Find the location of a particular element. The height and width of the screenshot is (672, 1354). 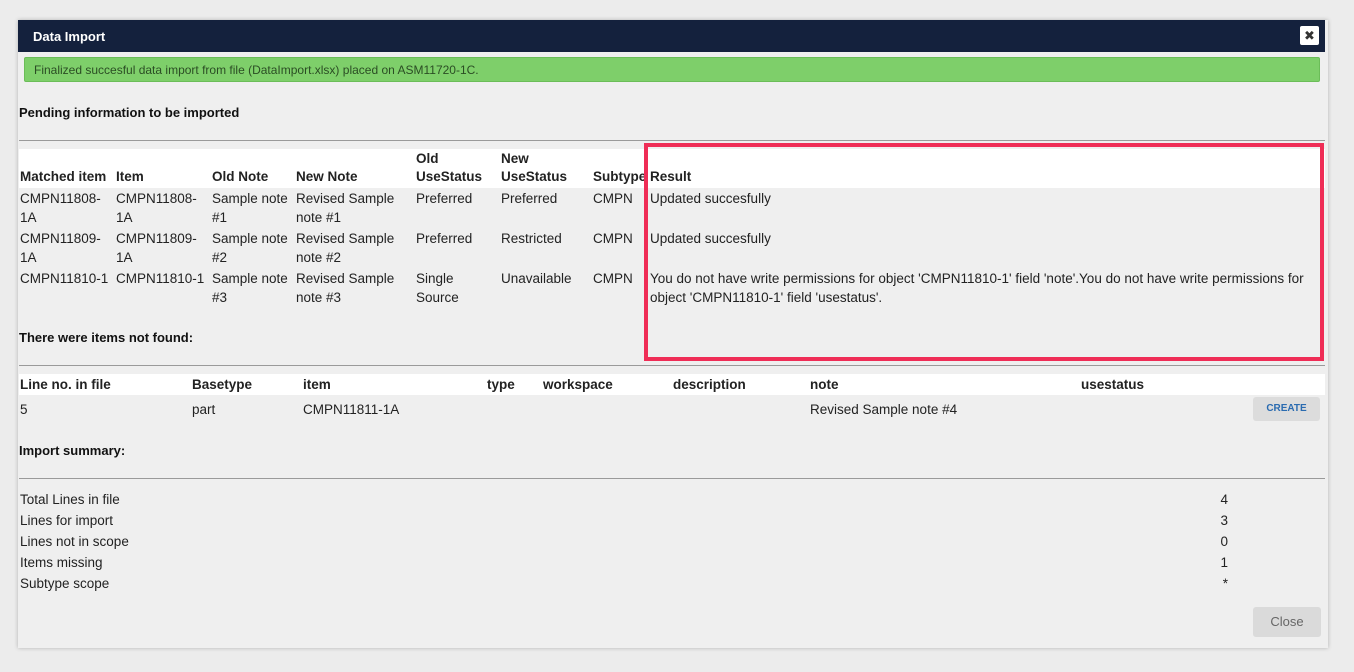

column-header: Result is located at coordinates (671, 176).